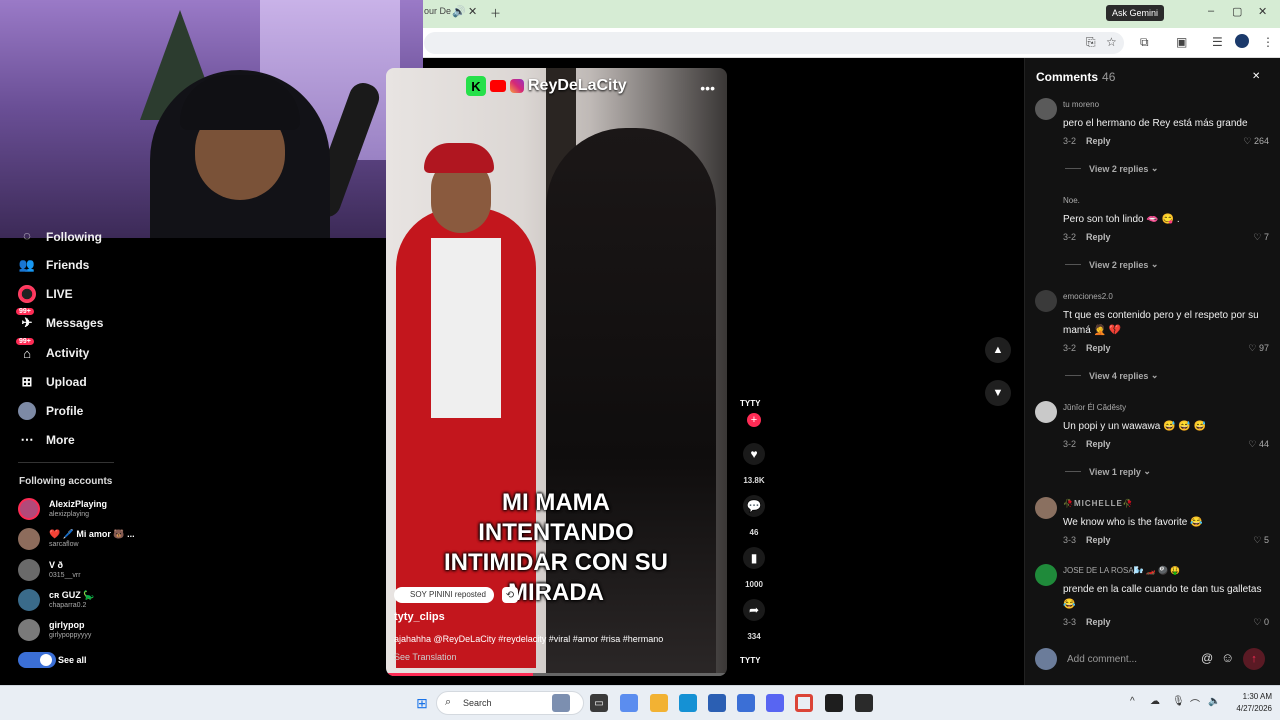  I want to click on sidebar-item-live: LIVE, so click(45, 294).